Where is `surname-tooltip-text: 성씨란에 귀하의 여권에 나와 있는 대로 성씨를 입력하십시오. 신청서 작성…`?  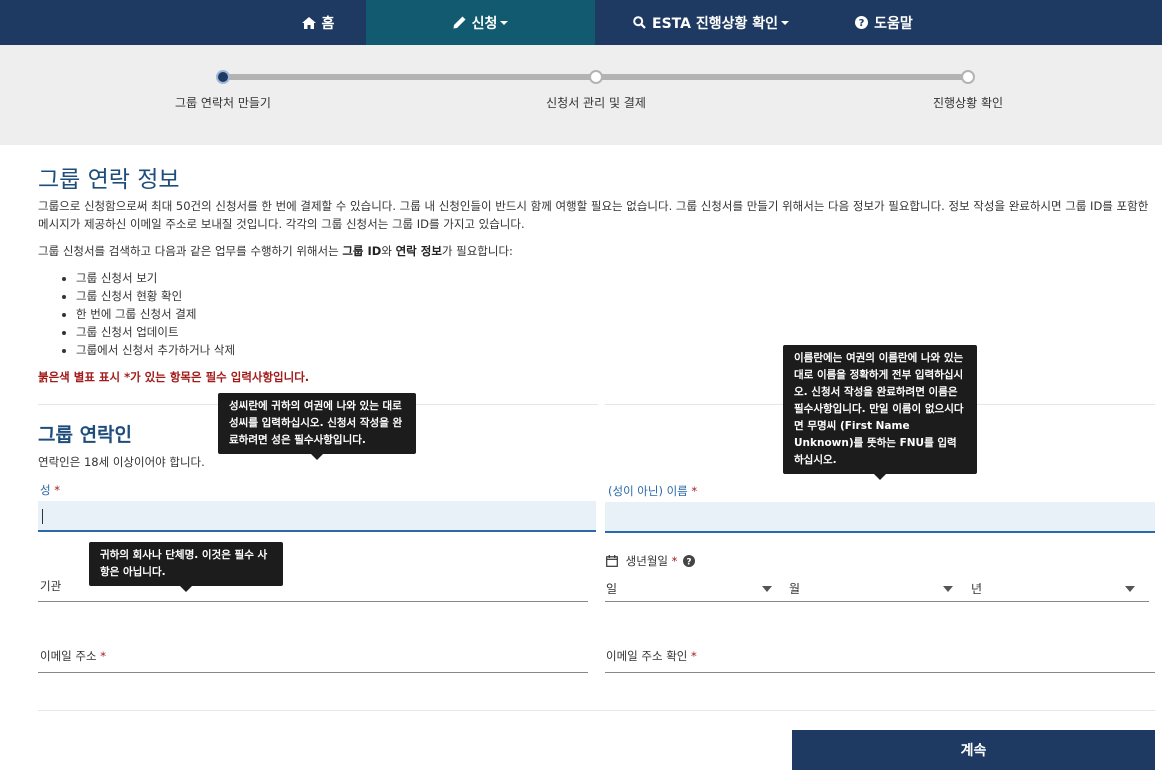
surname-tooltip-text: 성씨란에 귀하의 여권에 나와 있는 대로 성씨를 입력하십시오. 신청서 작성… is located at coordinates (316, 423).